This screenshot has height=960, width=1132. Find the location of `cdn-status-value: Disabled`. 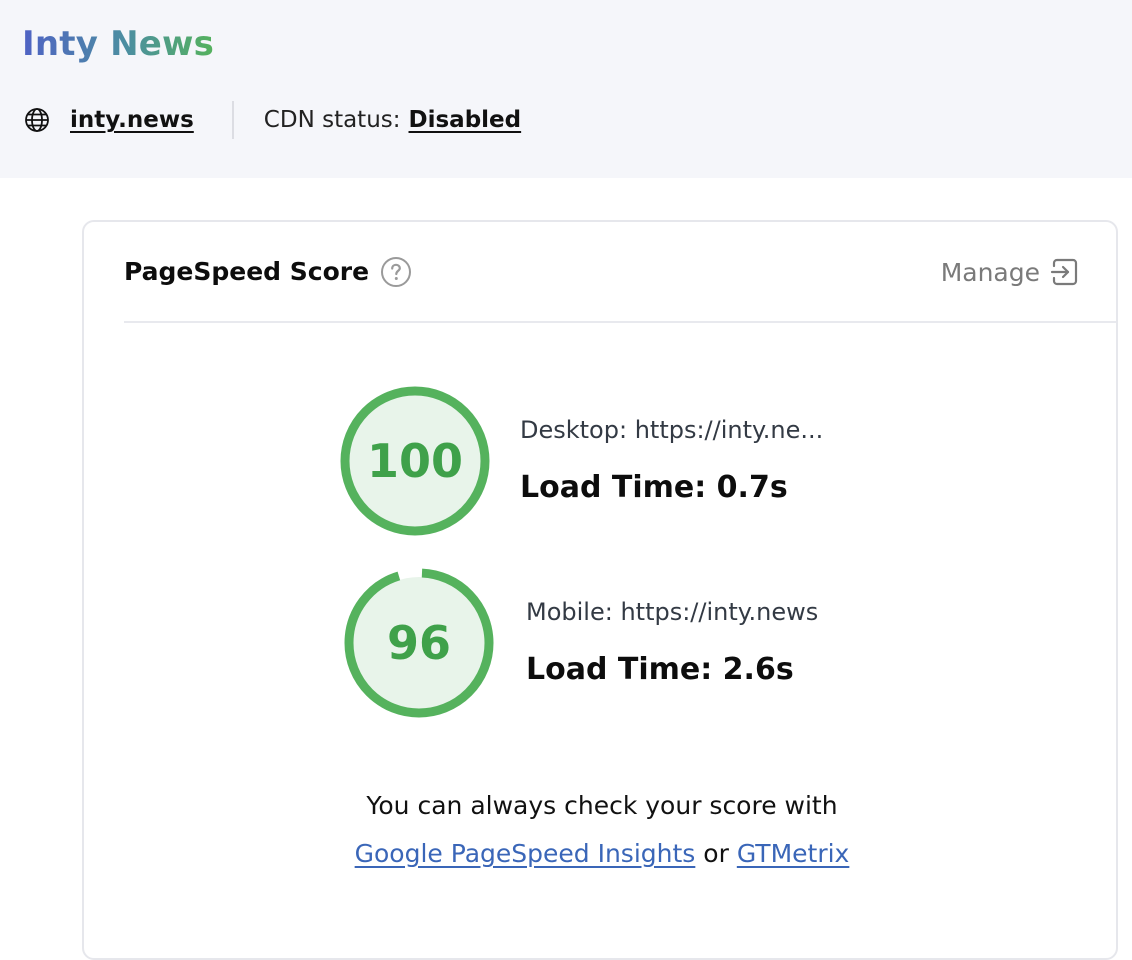

cdn-status-value: Disabled is located at coordinates (465, 120).